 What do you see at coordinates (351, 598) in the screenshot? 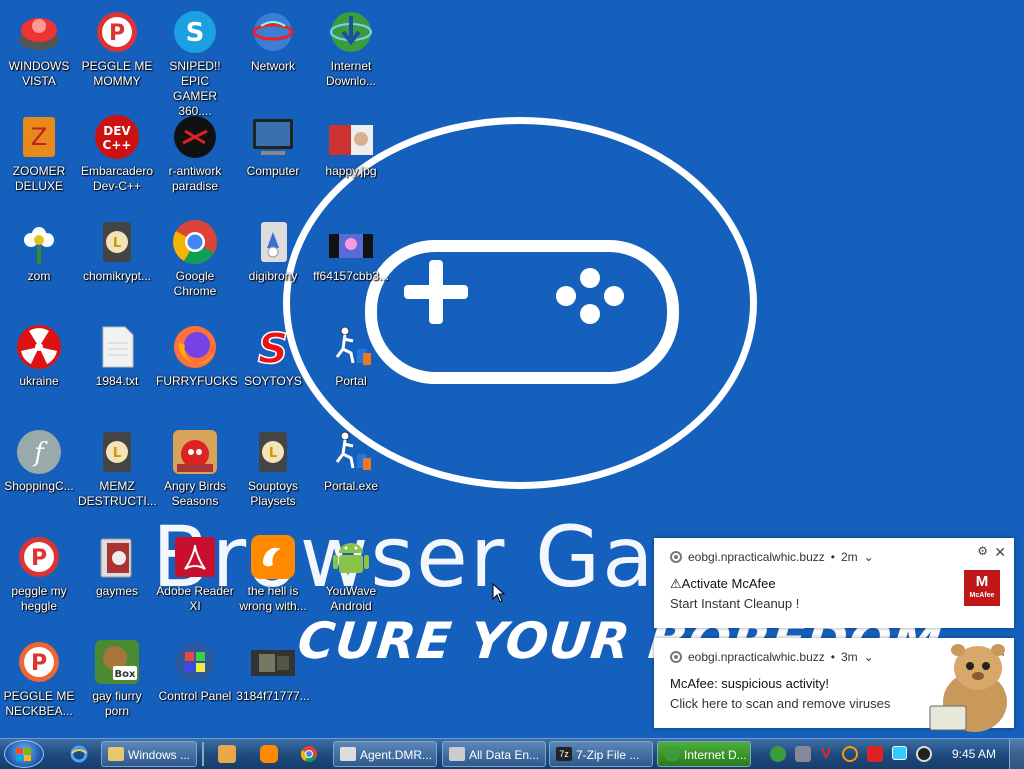
I see `desktop-icon-label: YouWave Android` at bounding box center [351, 598].